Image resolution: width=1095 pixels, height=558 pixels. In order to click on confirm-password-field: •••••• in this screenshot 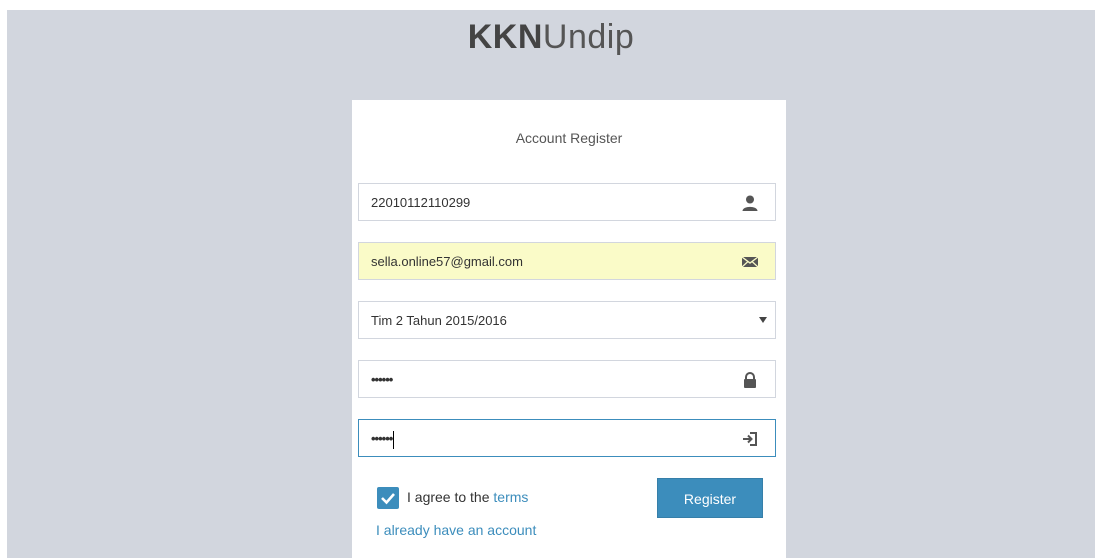, I will do `click(567, 438)`.